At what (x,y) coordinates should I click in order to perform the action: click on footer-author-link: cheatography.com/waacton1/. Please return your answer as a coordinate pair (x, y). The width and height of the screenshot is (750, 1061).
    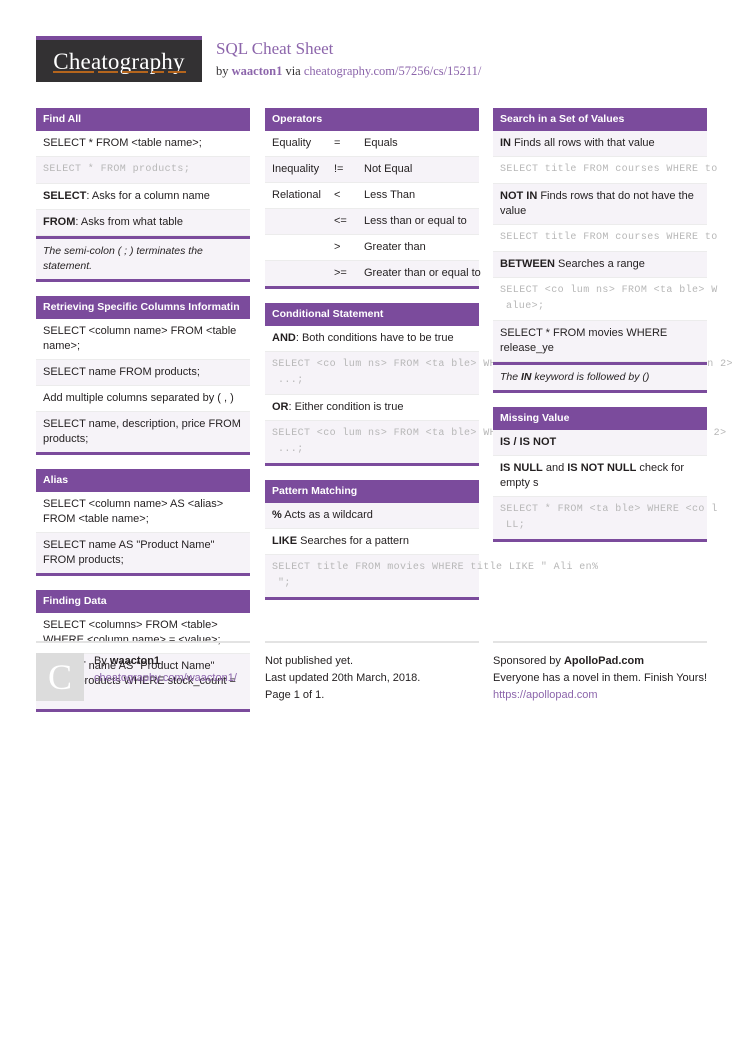
    Looking at the image, I should click on (172, 678).